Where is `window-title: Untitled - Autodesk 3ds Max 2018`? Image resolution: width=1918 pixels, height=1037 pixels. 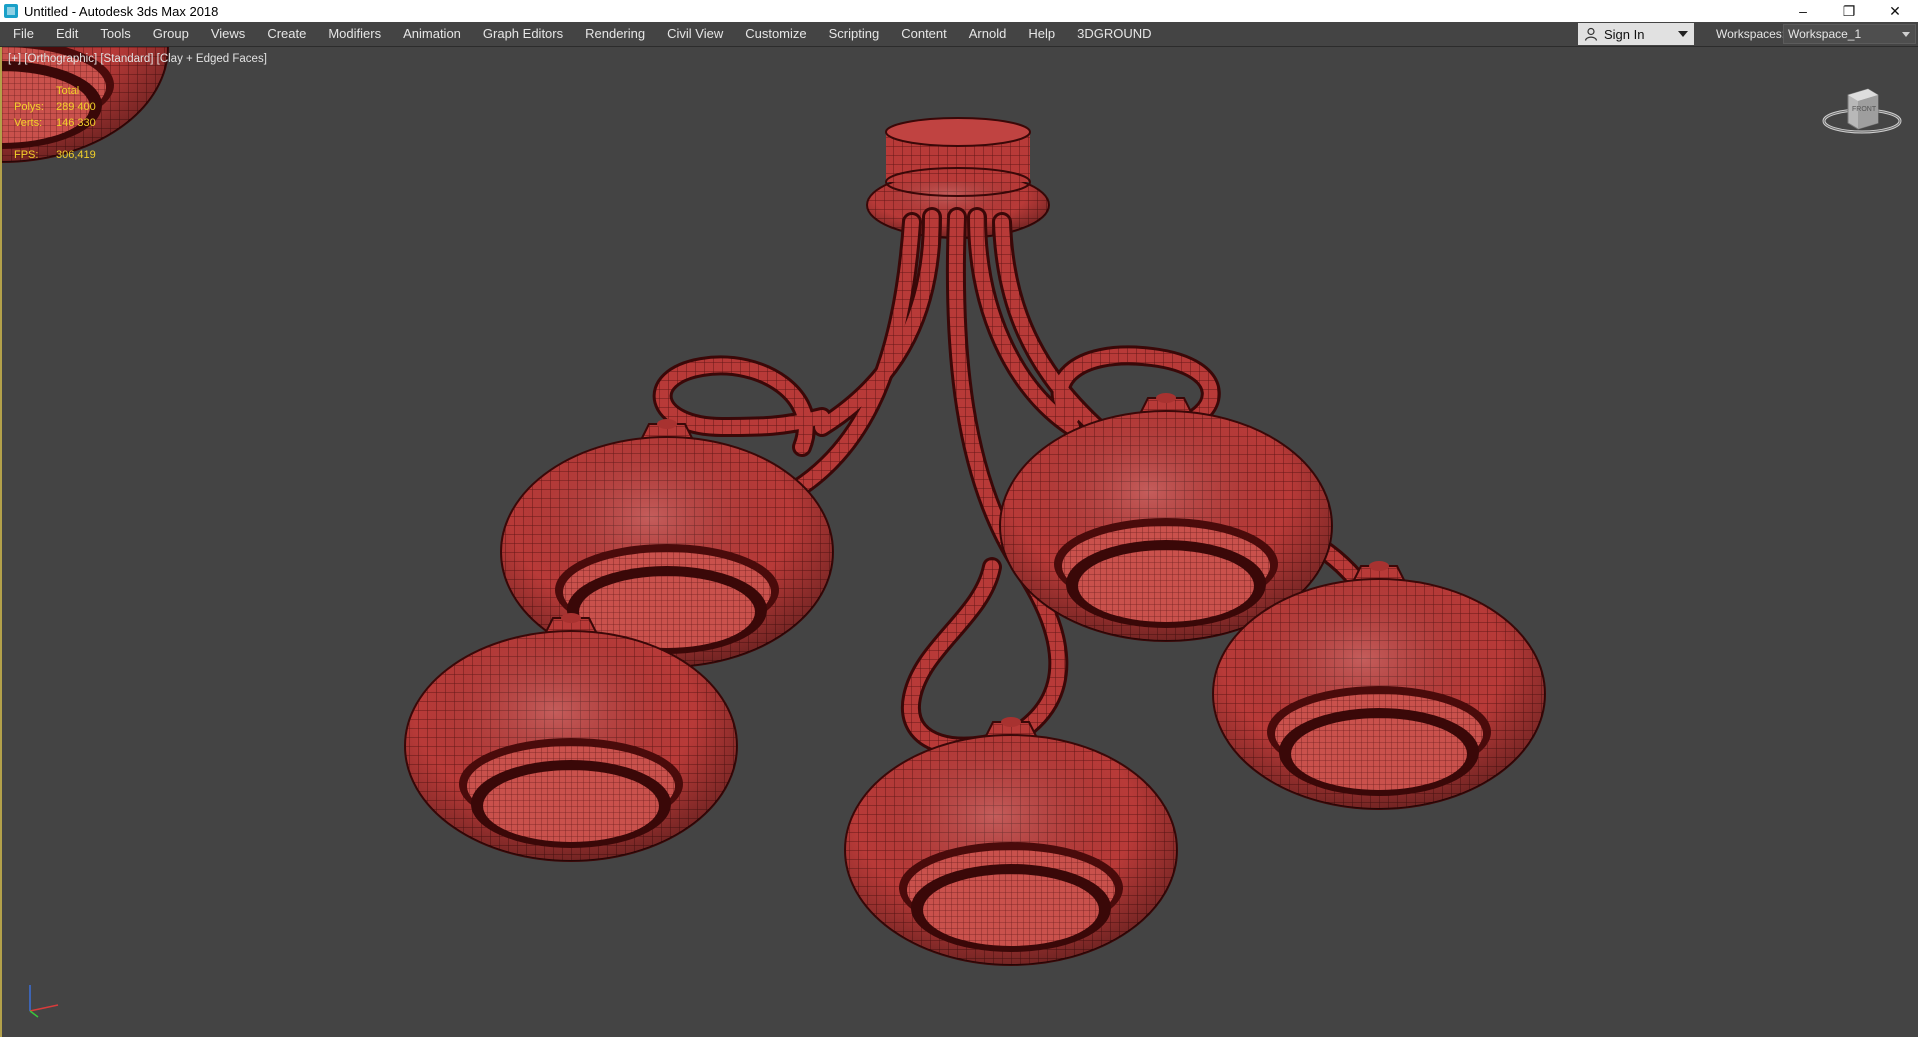 window-title: Untitled - Autodesk 3ds Max 2018 is located at coordinates (121, 11).